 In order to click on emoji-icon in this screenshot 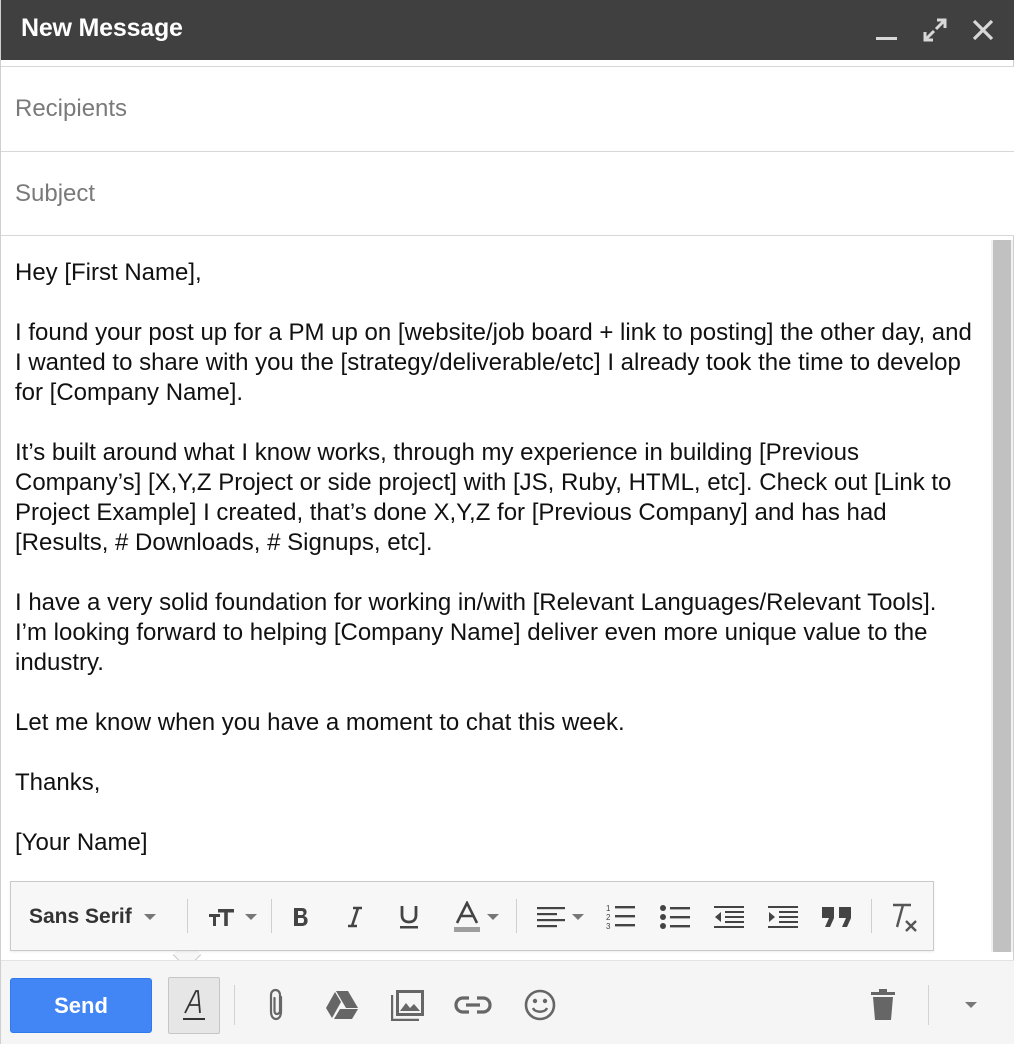, I will do `click(540, 1005)`.